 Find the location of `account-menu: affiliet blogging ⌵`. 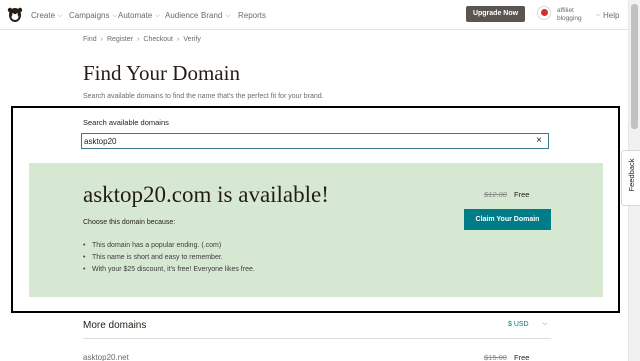

account-menu: affiliet blogging ⌵ is located at coordinates (567, 16).